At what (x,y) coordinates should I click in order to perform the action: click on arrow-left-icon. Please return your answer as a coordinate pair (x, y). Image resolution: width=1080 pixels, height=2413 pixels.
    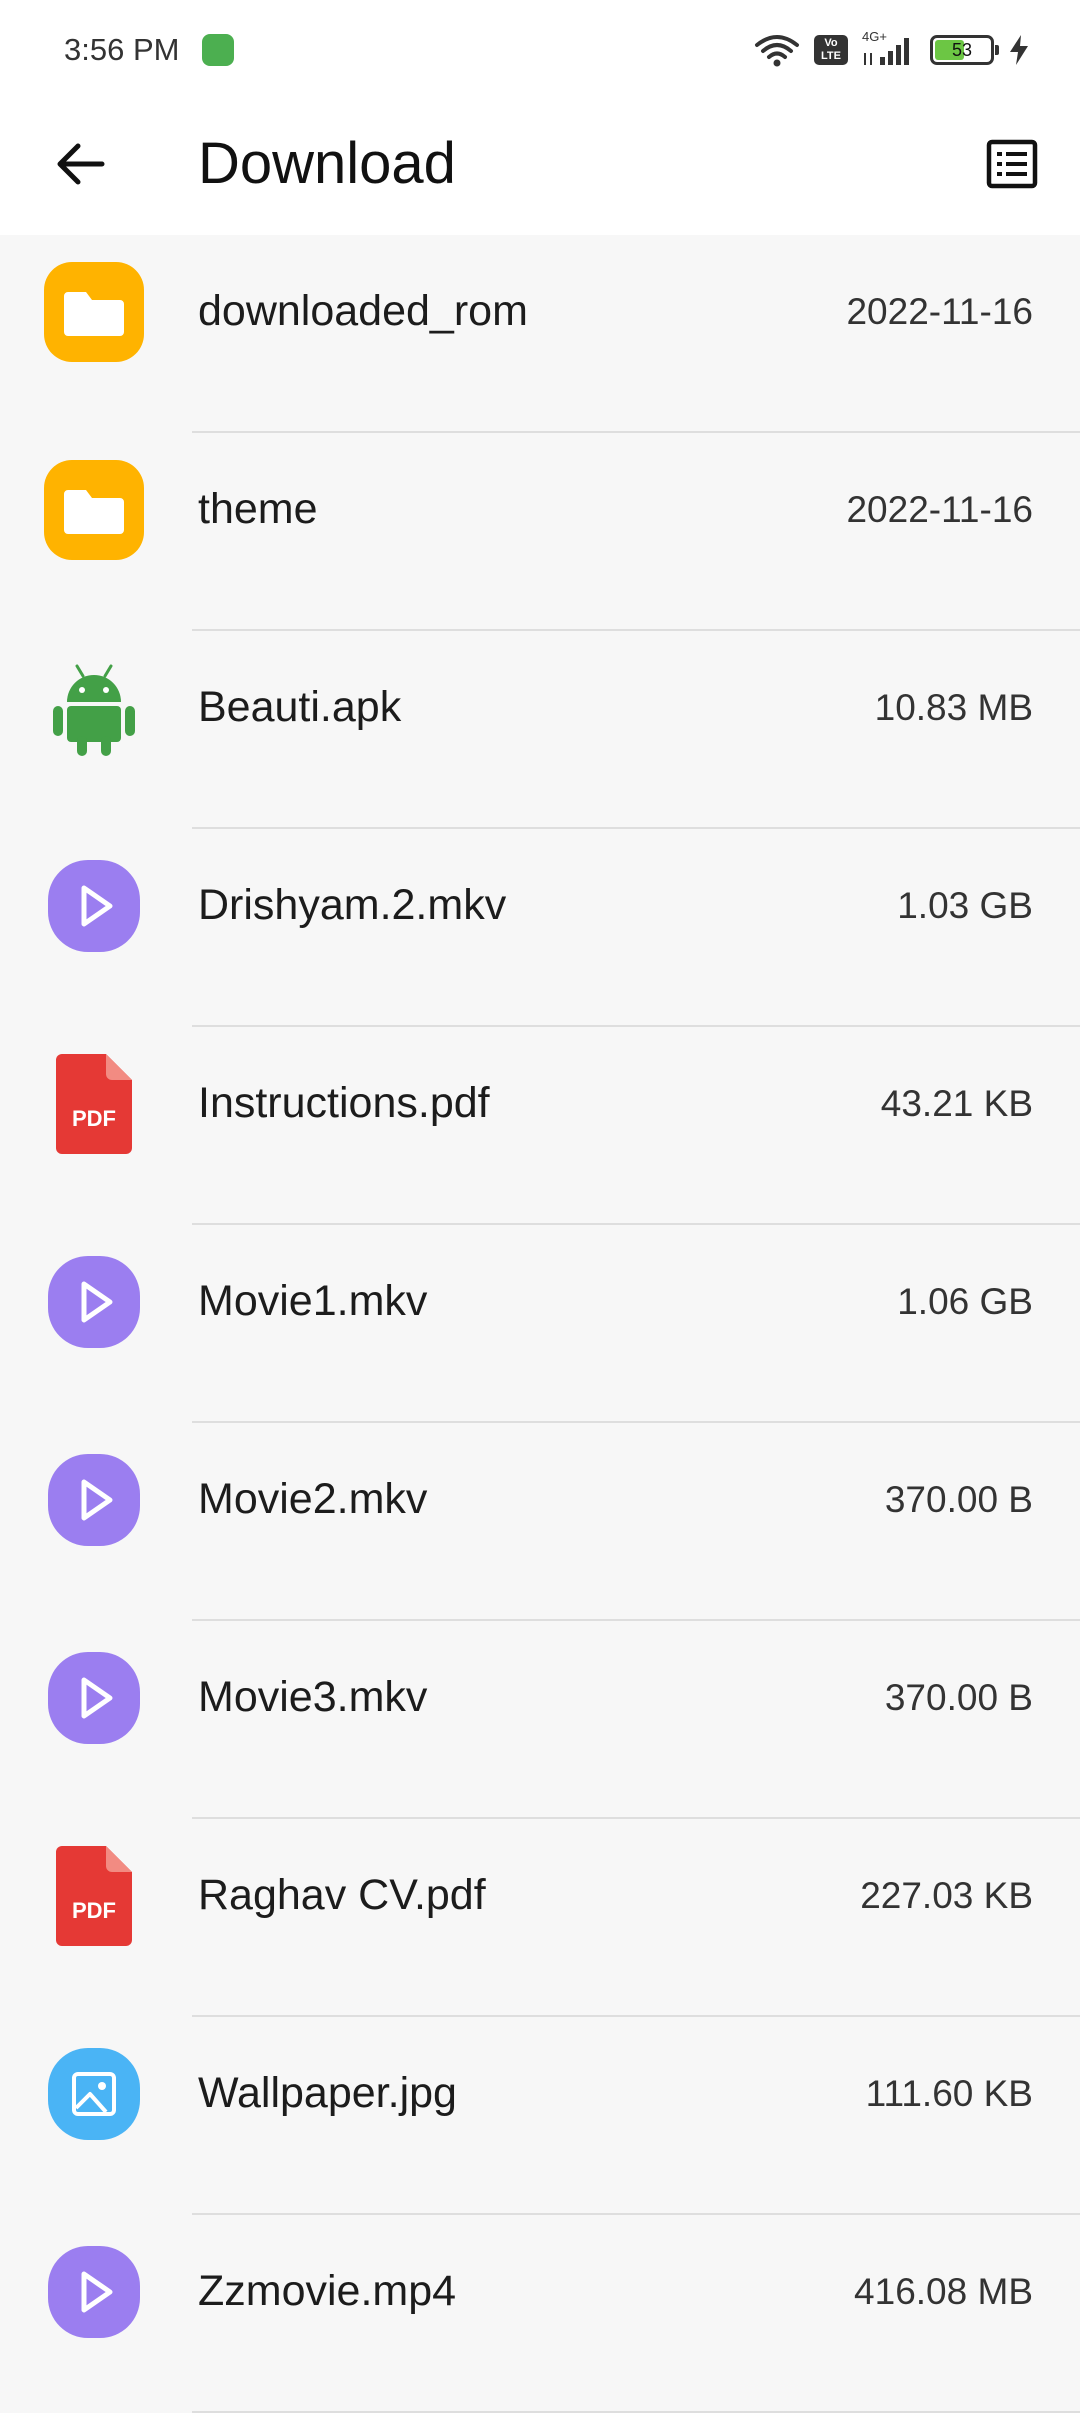
    Looking at the image, I should click on (81, 164).